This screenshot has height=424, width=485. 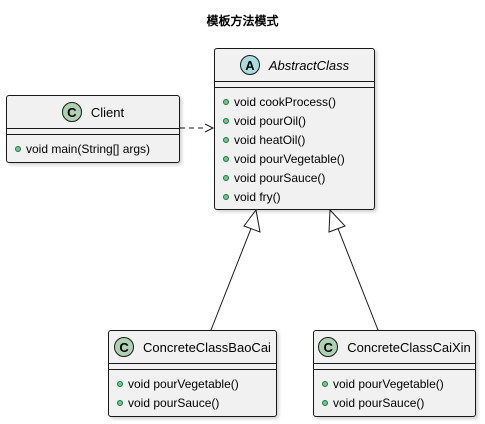 I want to click on class-name: Client, so click(x=107, y=112).